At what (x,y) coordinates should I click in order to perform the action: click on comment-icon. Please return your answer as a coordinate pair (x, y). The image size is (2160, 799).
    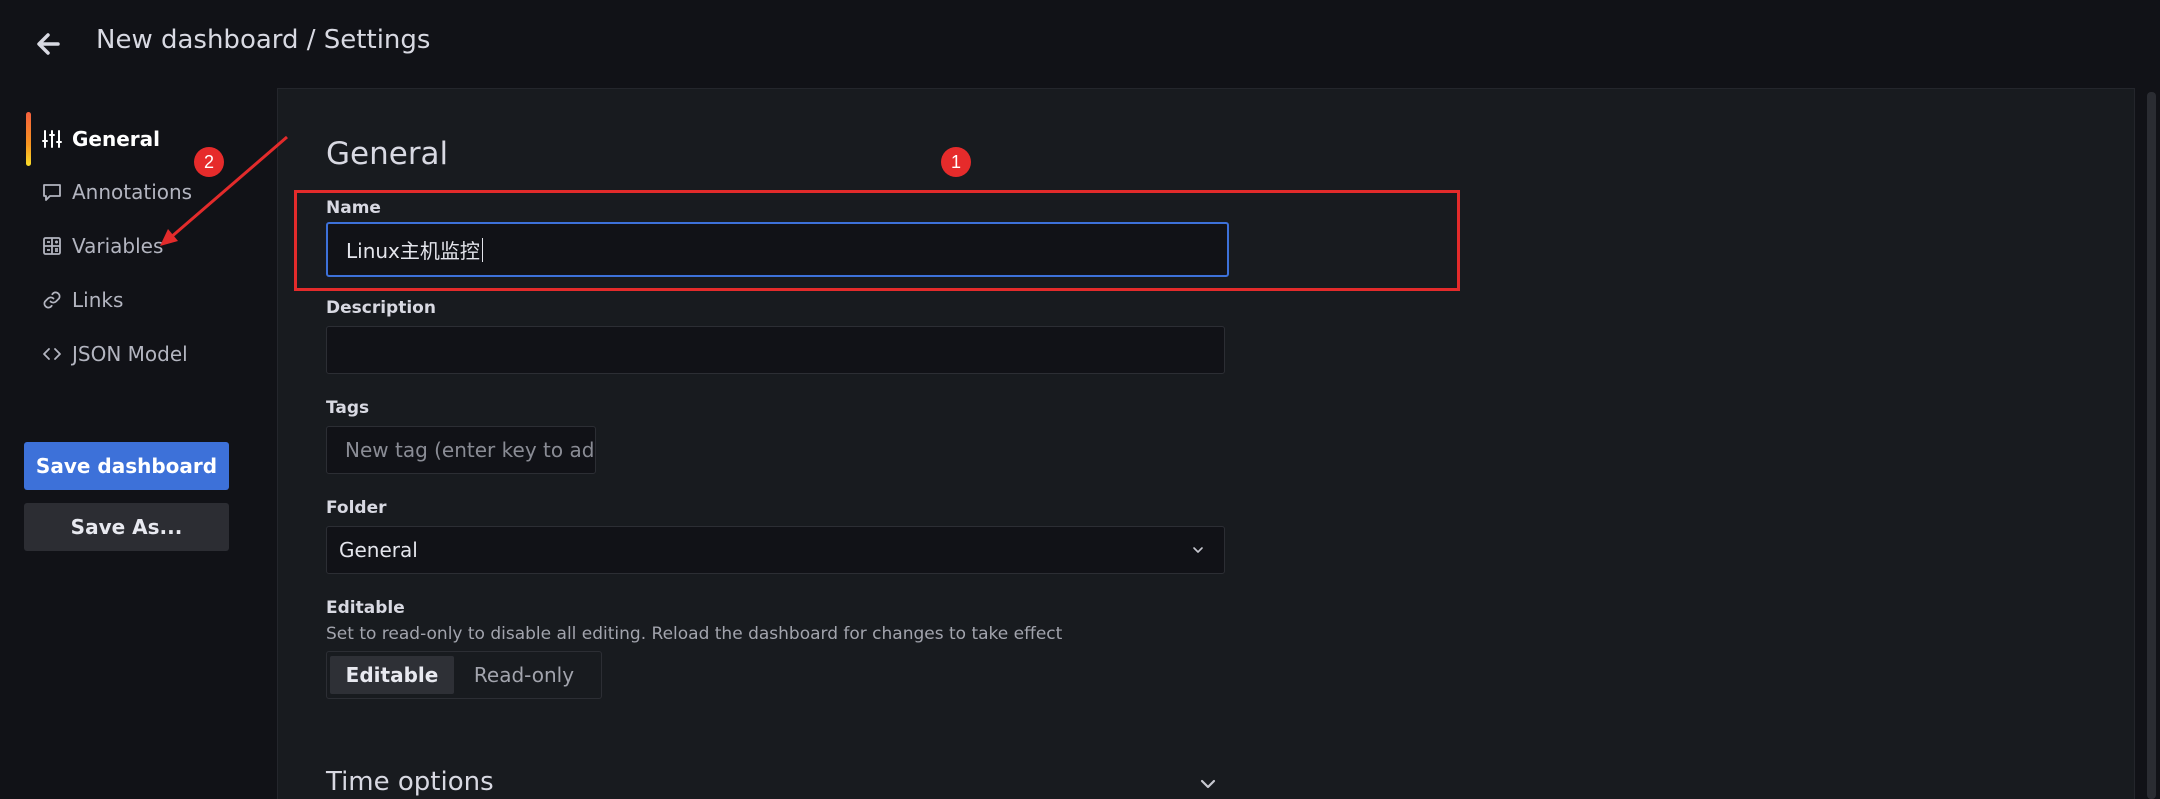
    Looking at the image, I should click on (52, 192).